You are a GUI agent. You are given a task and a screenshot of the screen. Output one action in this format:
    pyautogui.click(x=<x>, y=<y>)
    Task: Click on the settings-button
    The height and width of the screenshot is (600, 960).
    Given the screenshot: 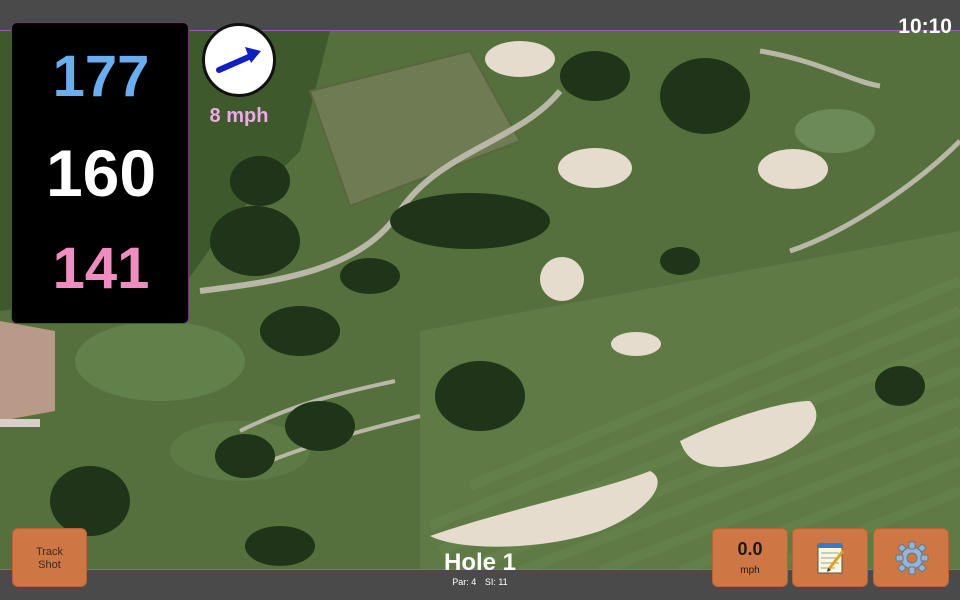 What is the action you would take?
    pyautogui.click(x=911, y=557)
    